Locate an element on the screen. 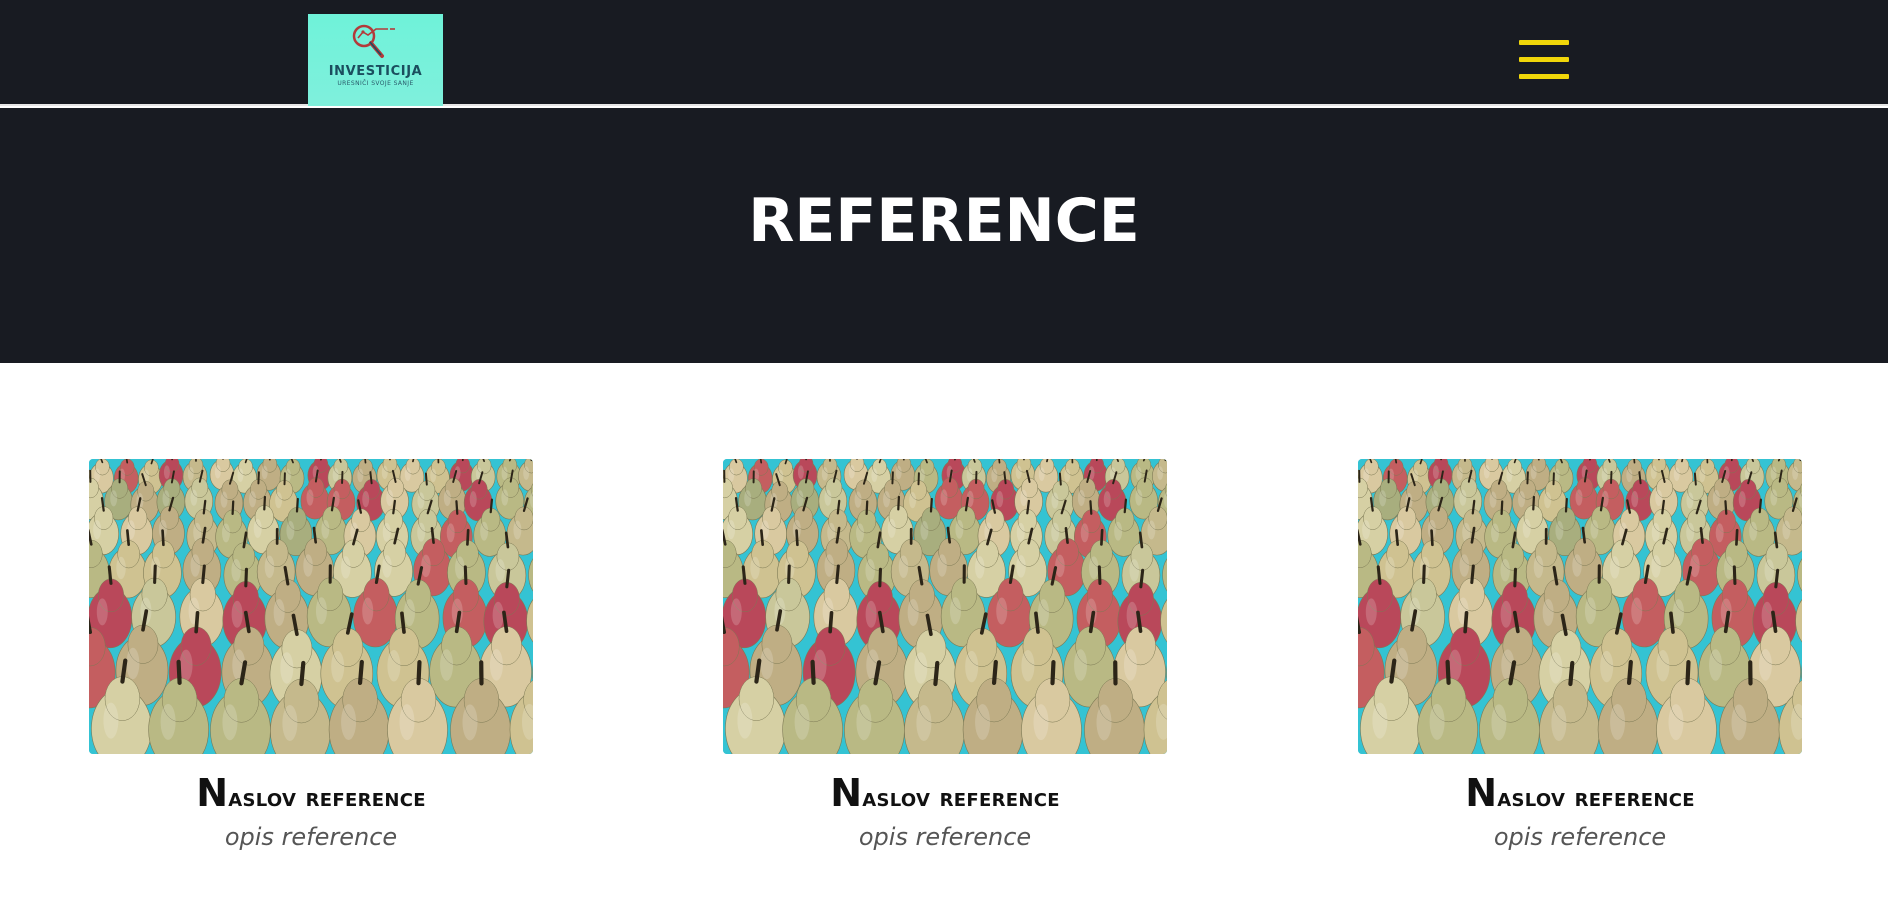  hamburger-menu-icon is located at coordinates (1544, 60).